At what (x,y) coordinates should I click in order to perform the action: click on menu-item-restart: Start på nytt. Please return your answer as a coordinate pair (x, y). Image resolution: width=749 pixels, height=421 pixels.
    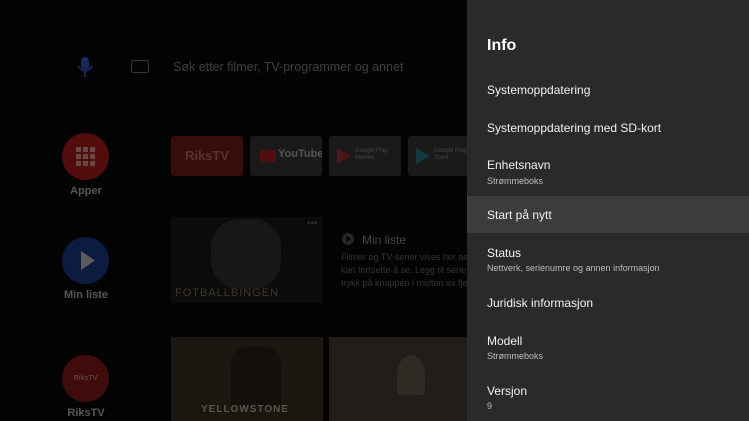
    Looking at the image, I should click on (608, 214).